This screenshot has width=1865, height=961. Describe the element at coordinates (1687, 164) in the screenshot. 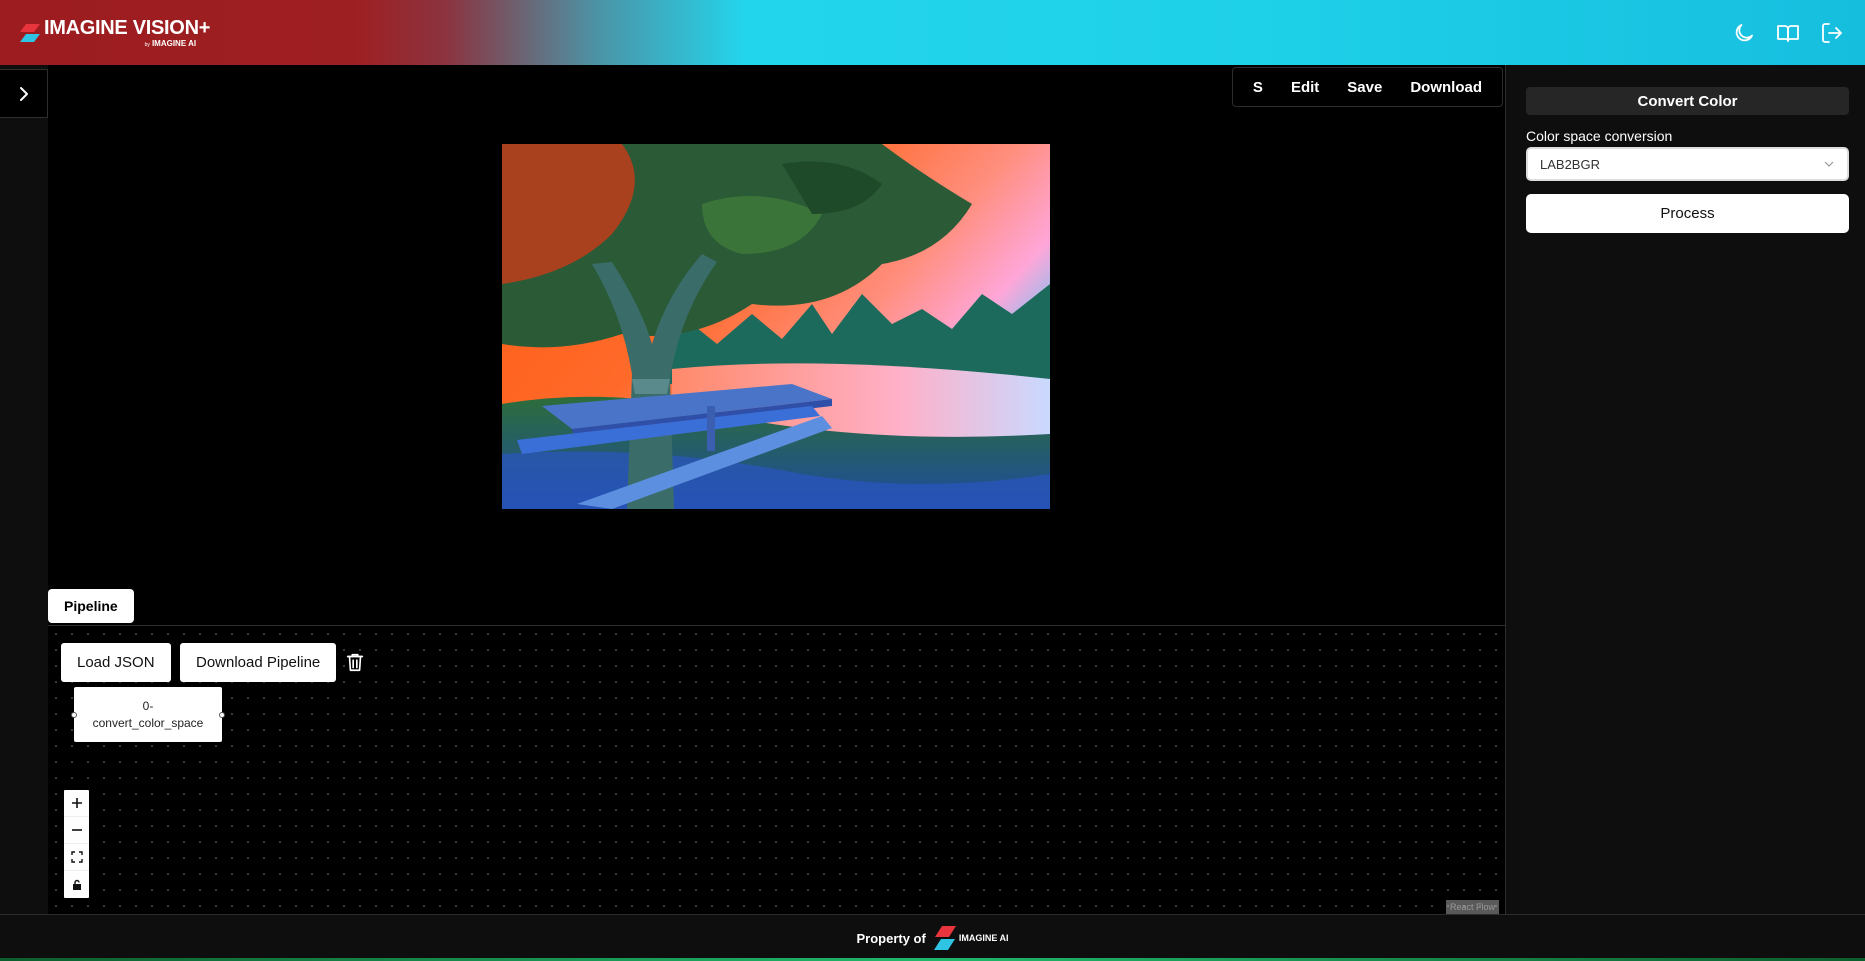

I see `color-space-select: LAB2BGR` at that location.